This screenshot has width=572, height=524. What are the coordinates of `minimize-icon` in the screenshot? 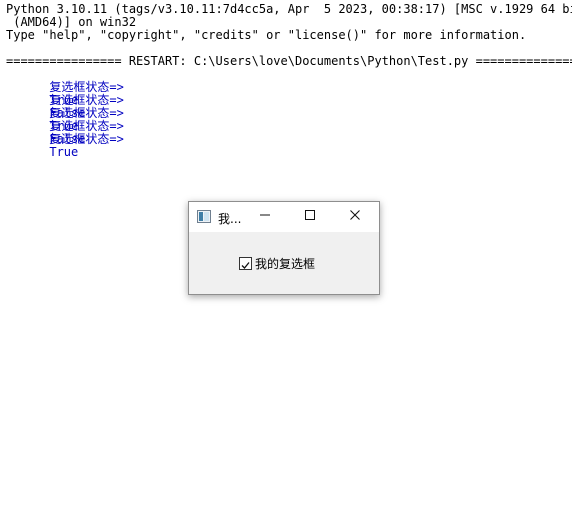 It's located at (265, 217).